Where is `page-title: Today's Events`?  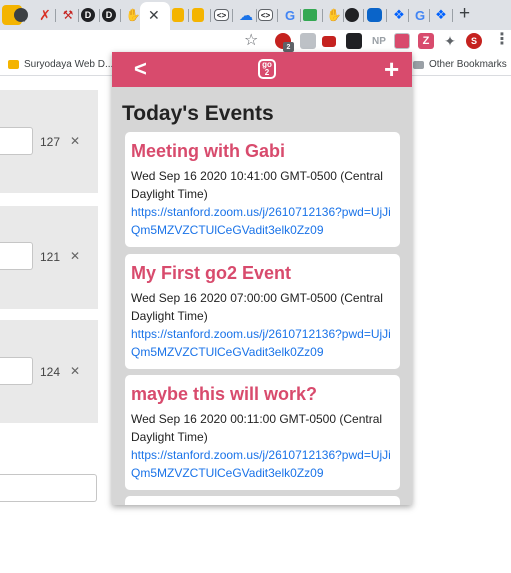
page-title: Today's Events is located at coordinates (198, 113).